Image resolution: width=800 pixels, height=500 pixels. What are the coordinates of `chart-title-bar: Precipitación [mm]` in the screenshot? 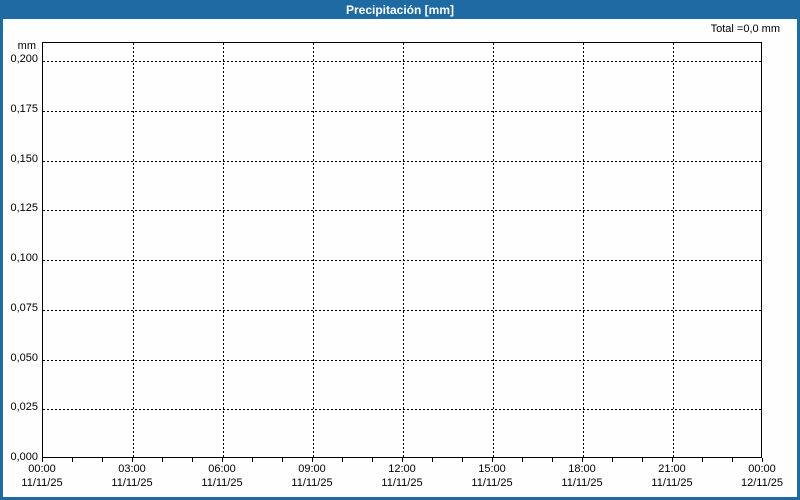 It's located at (400, 9).